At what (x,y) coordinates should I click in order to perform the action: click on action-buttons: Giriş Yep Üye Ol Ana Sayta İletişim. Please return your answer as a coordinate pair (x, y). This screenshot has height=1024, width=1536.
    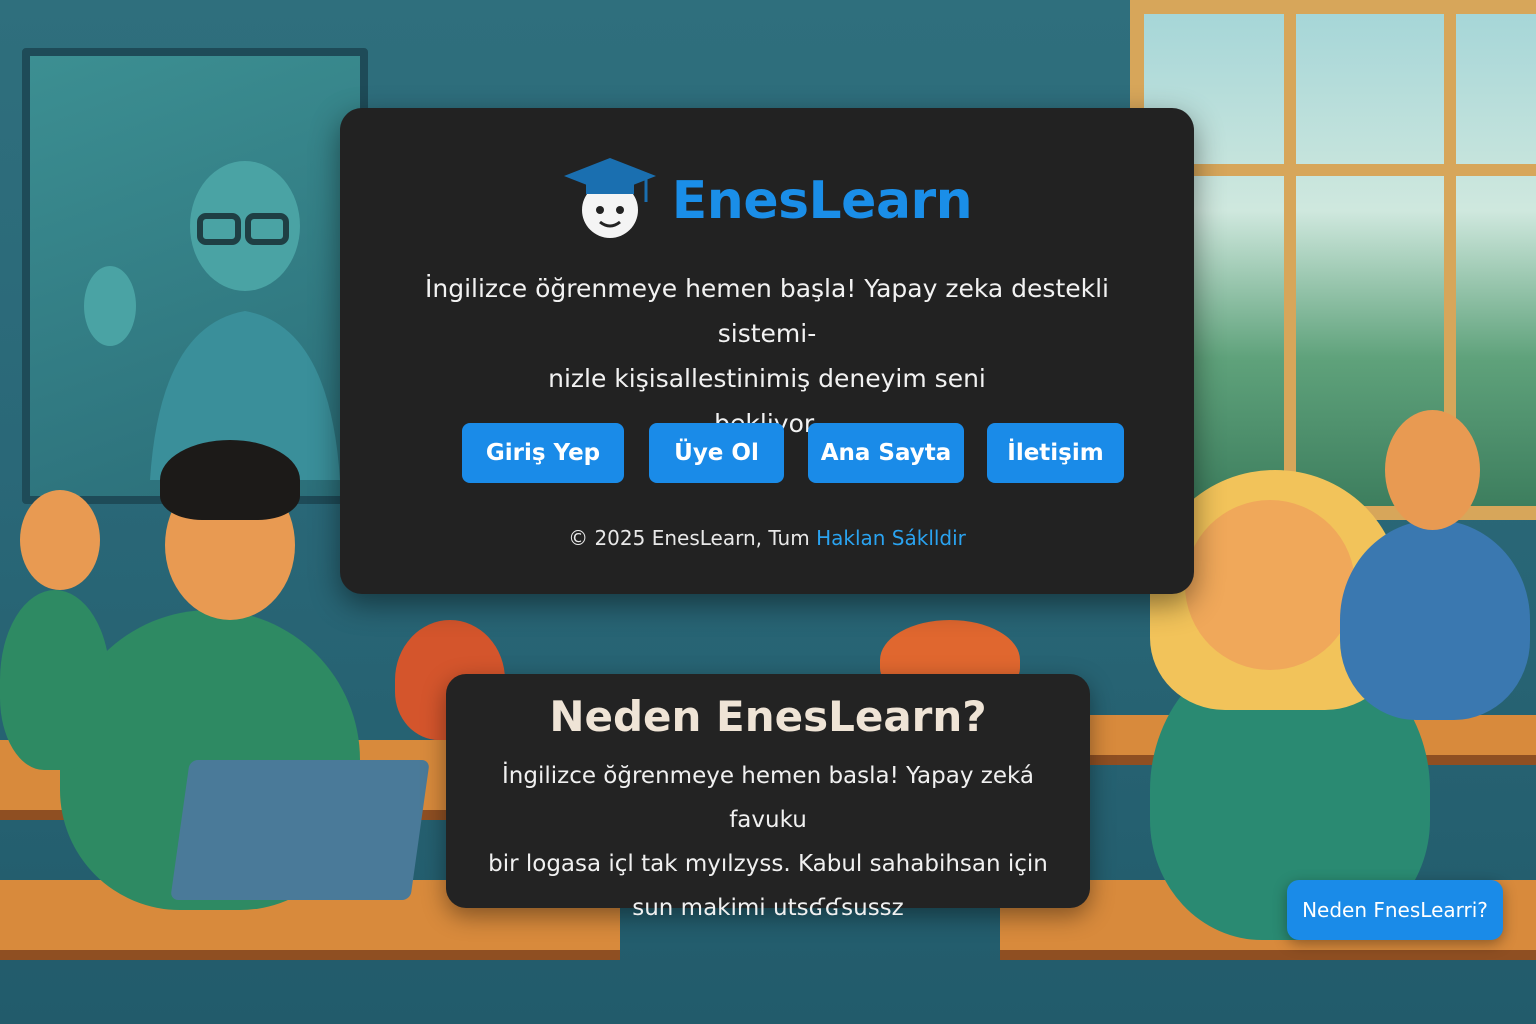
    Looking at the image, I should click on (767, 453).